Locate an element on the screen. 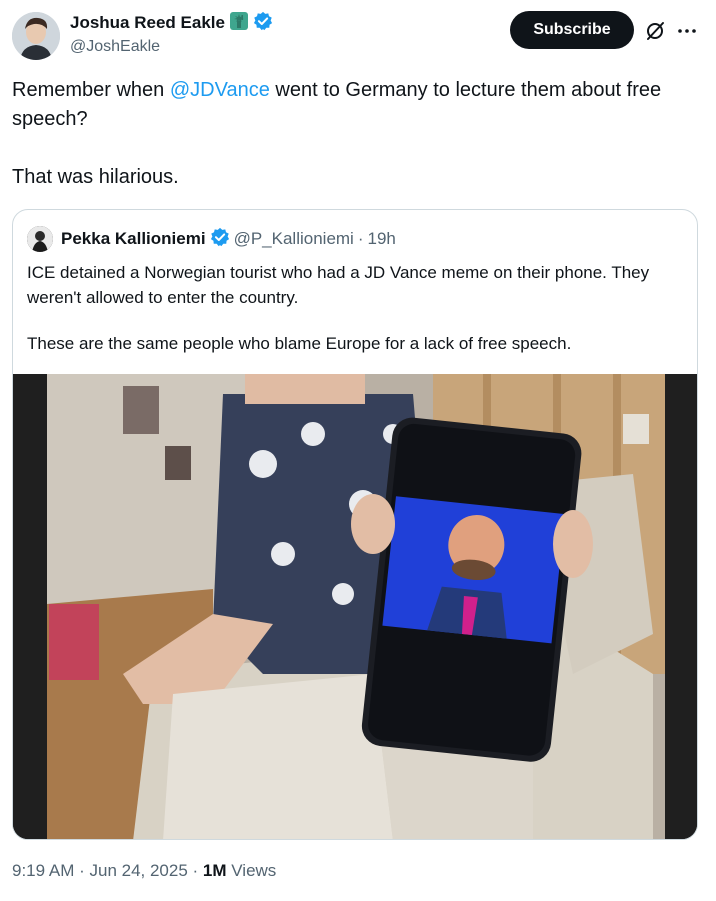 The image size is (716, 901). quoted-author-name: Pekka Kallioniemi is located at coordinates (133, 239).